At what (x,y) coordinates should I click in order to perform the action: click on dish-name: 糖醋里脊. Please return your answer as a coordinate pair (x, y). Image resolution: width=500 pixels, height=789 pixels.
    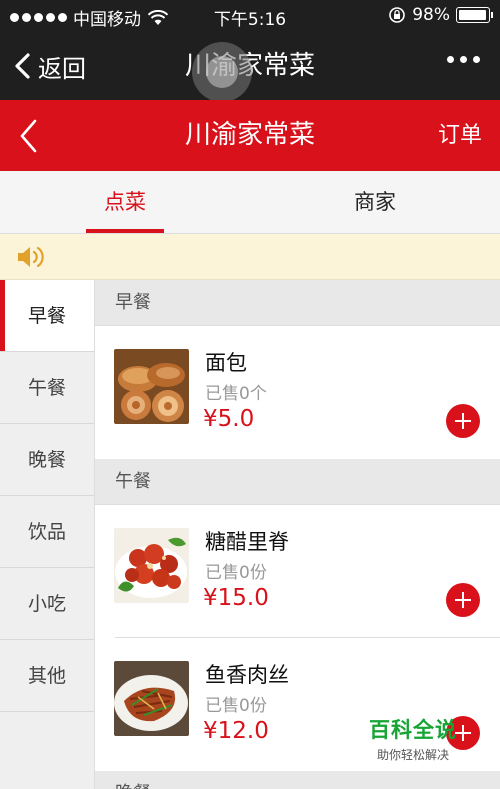
    Looking at the image, I should click on (247, 542).